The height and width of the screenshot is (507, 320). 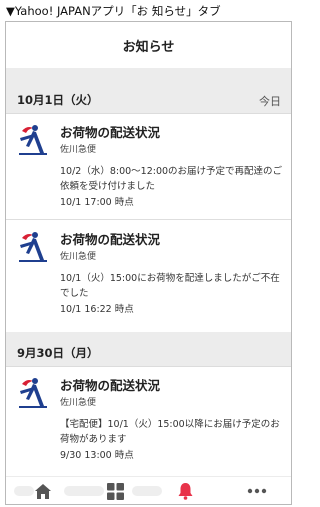 I want to click on tab-services, so click(x=115, y=491).